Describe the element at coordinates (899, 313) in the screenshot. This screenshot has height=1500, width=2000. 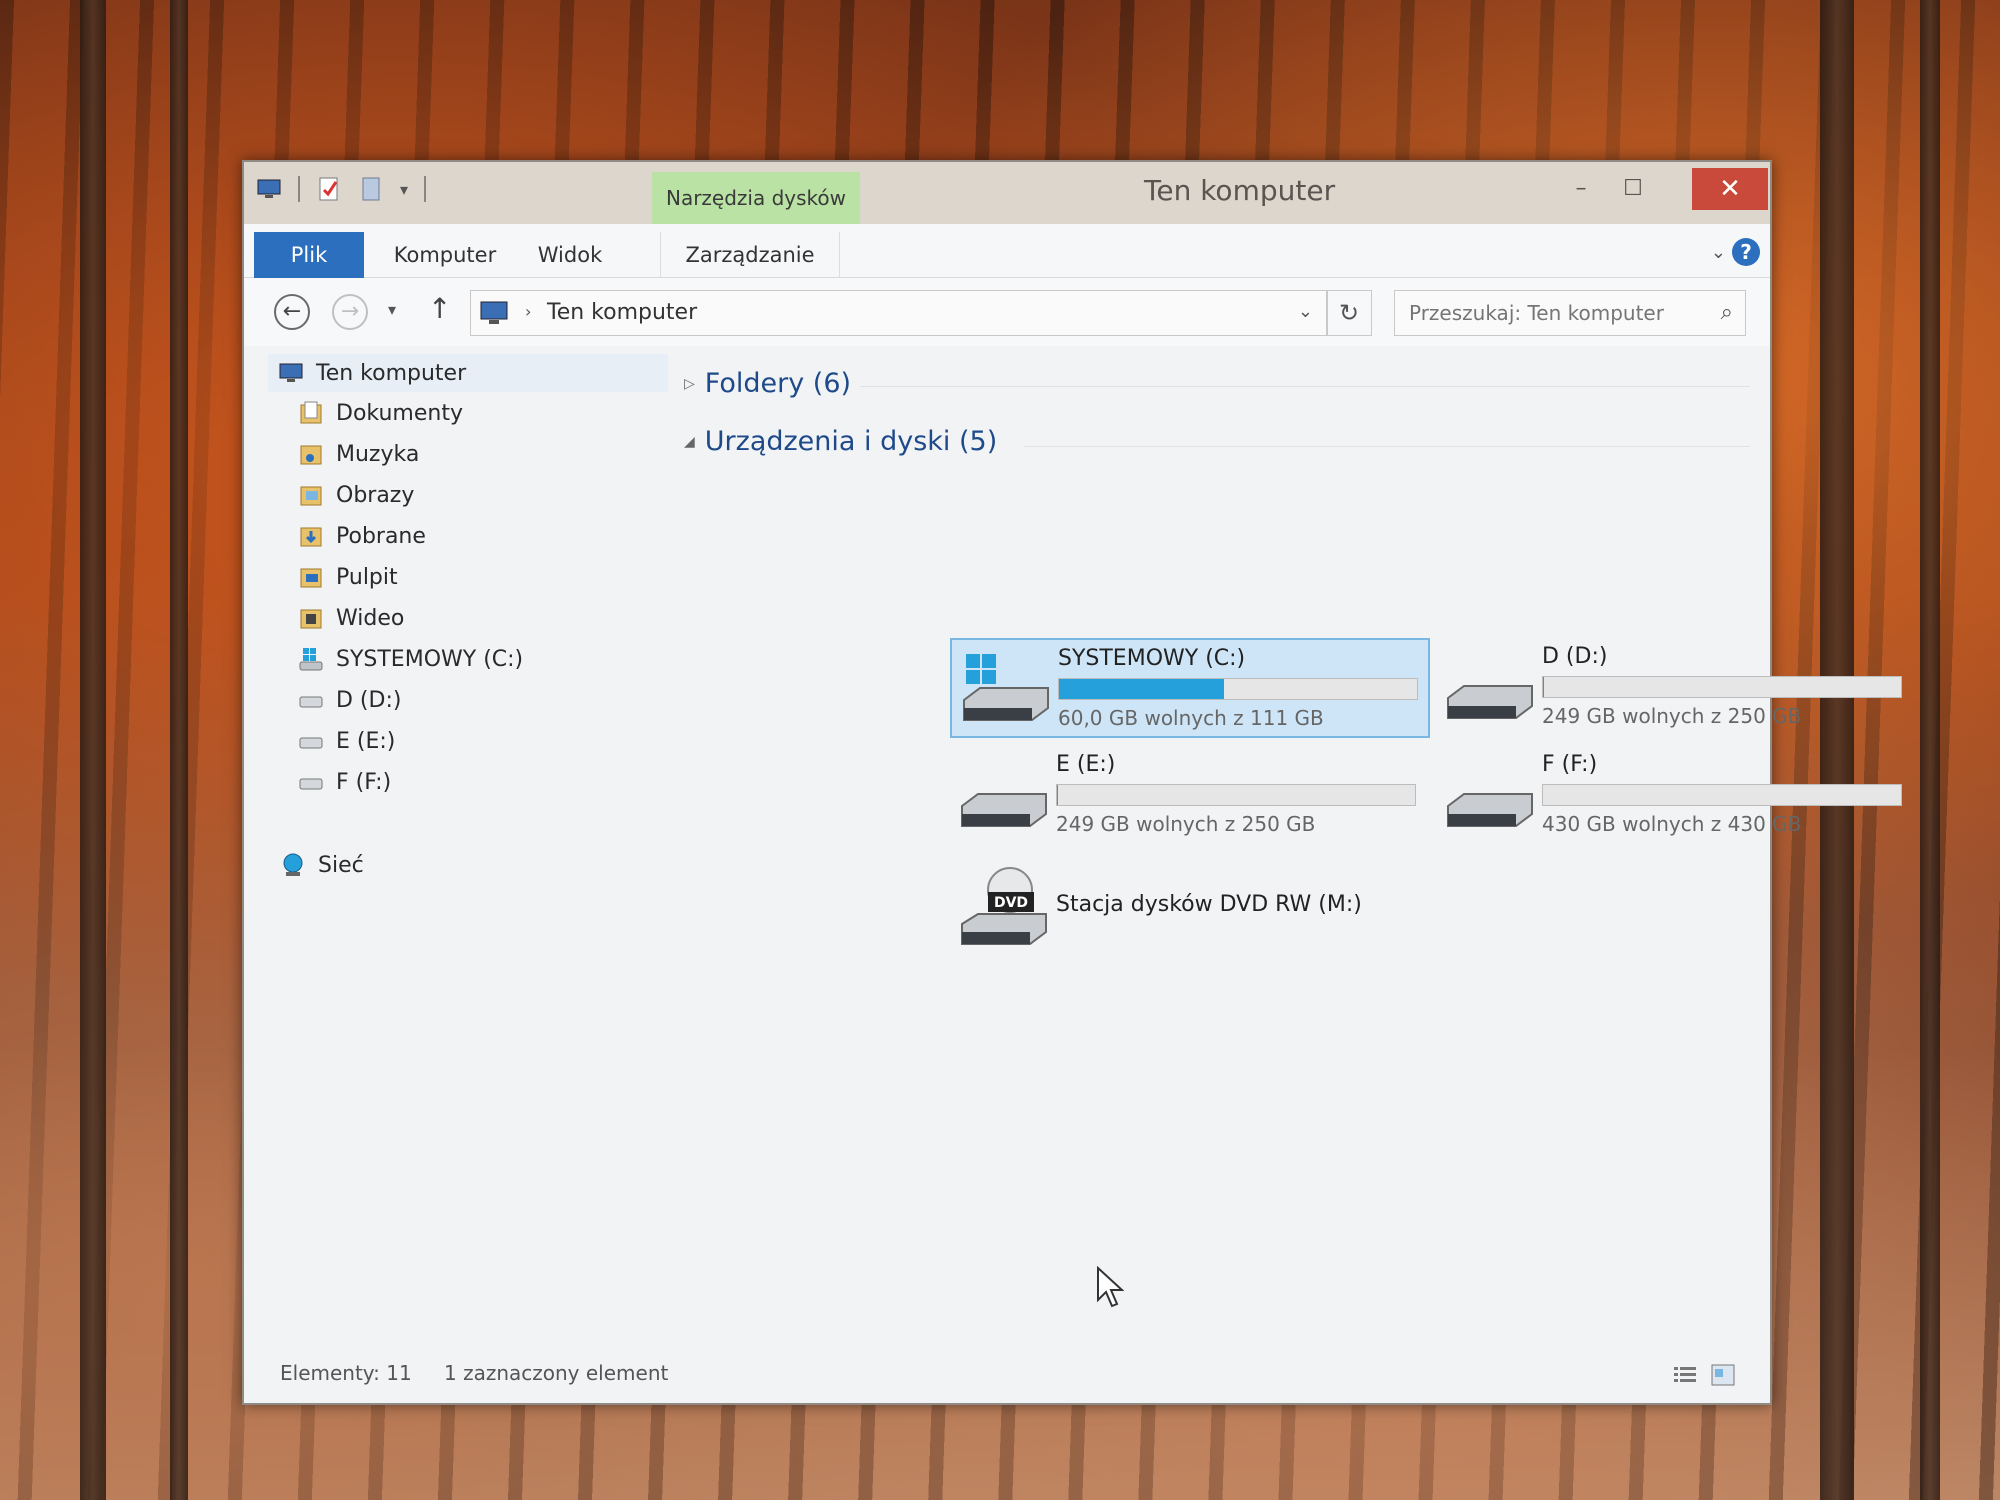
I see `address-bar: › Ten komputer ⌄` at that location.